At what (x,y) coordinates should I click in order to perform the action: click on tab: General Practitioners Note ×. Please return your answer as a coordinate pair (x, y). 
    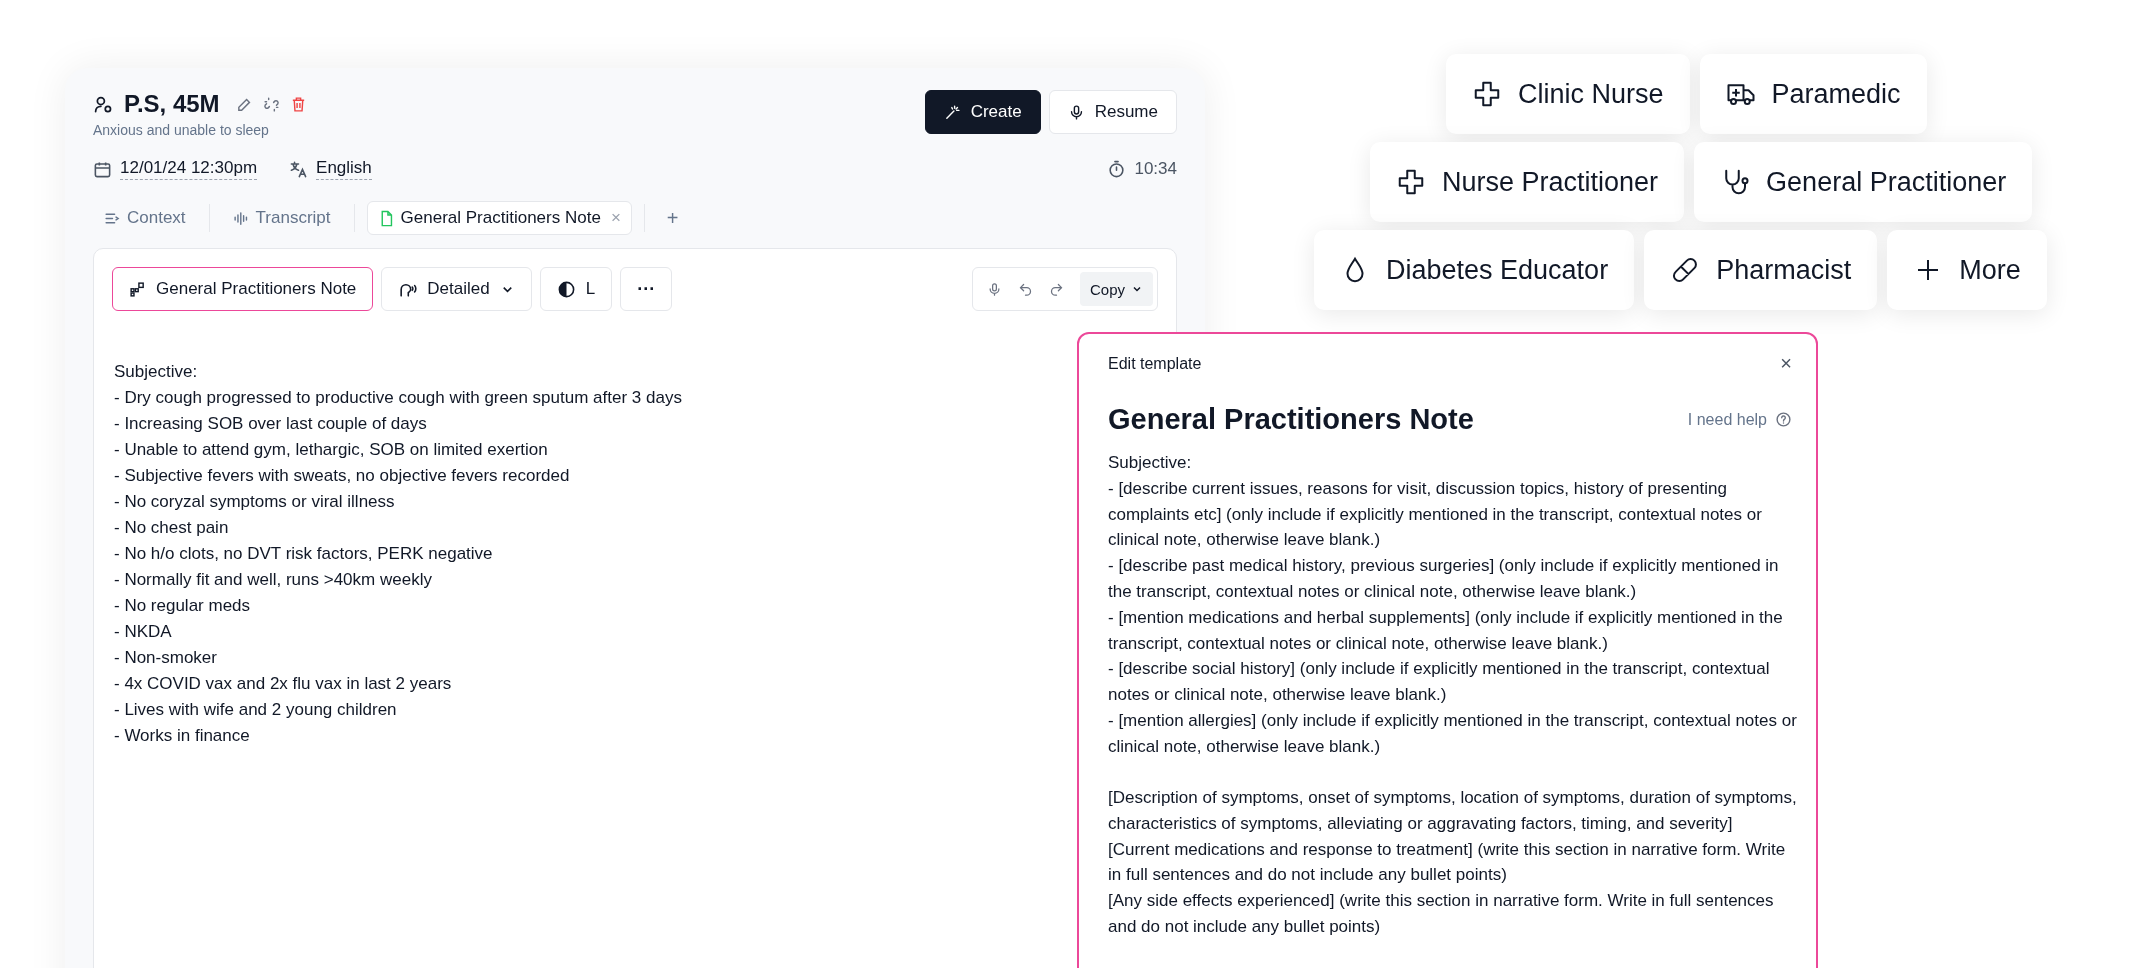
    Looking at the image, I should click on (499, 218).